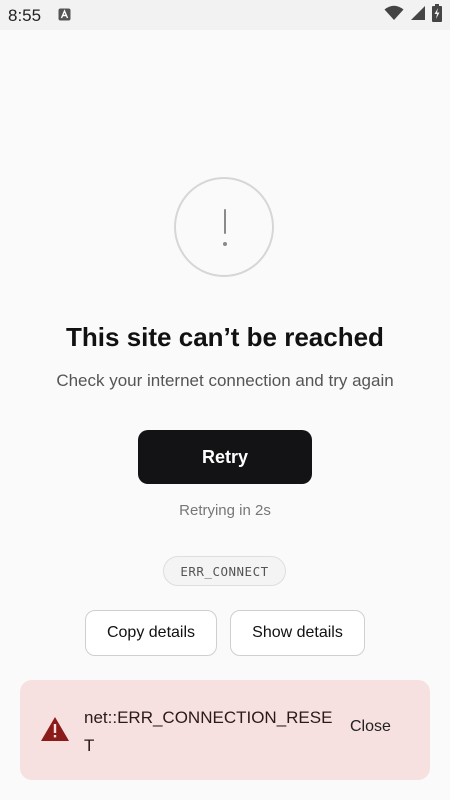  I want to click on status-icons, so click(413, 15).